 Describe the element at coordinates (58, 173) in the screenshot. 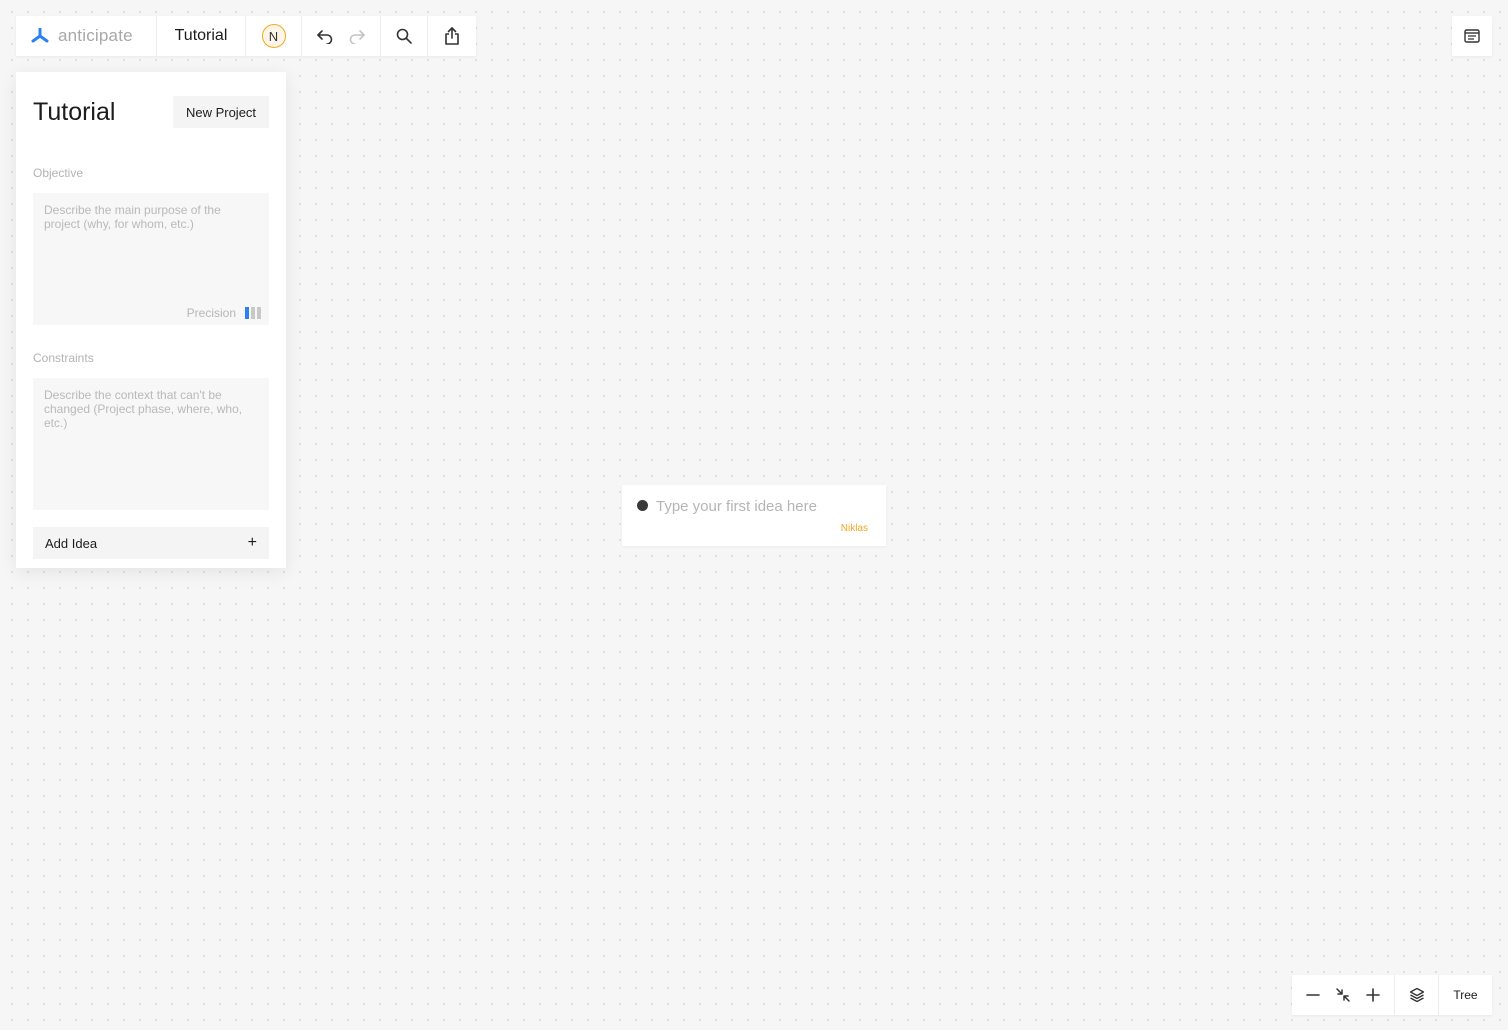

I see `objective-label: Objective` at that location.